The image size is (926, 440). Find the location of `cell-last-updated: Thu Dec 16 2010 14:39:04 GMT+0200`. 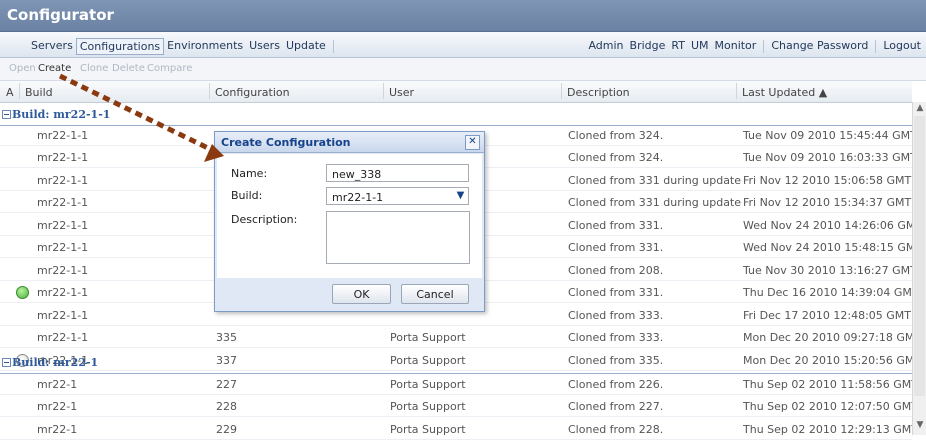

cell-last-updated: Thu Dec 16 2010 14:39:04 GMT+0200 is located at coordinates (834, 293).